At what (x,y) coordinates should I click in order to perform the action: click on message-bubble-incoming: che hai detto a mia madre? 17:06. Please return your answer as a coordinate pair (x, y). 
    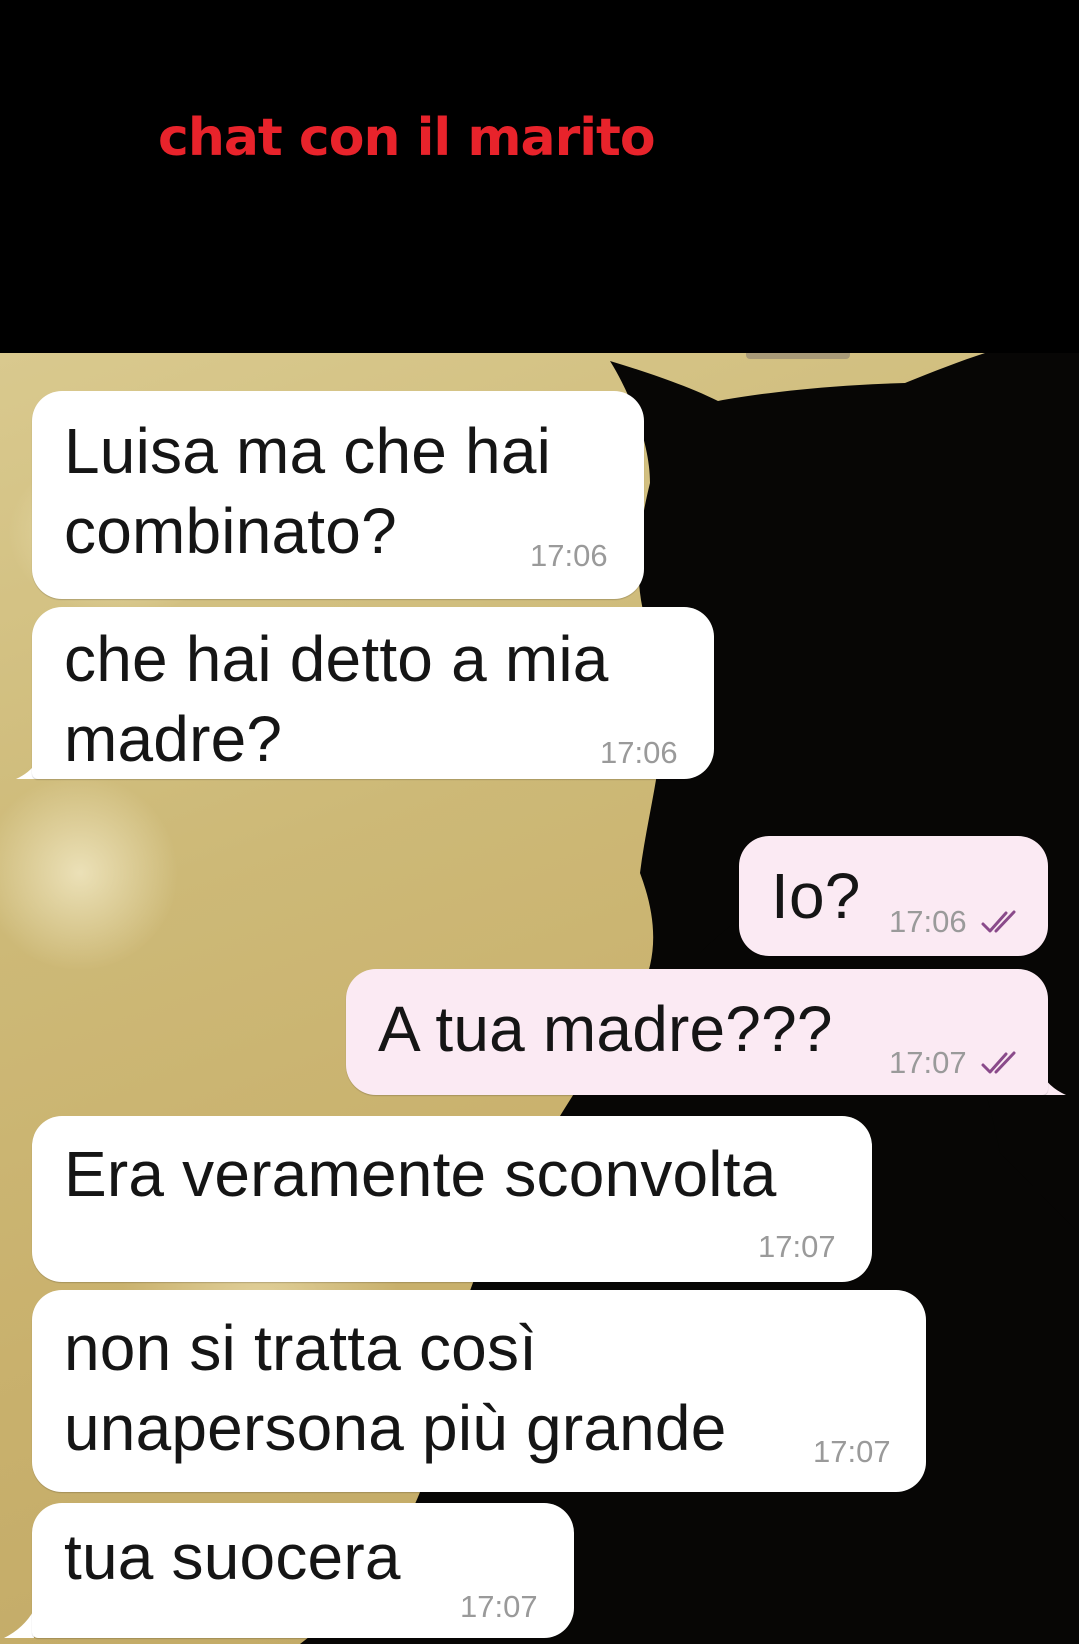
    Looking at the image, I should click on (373, 693).